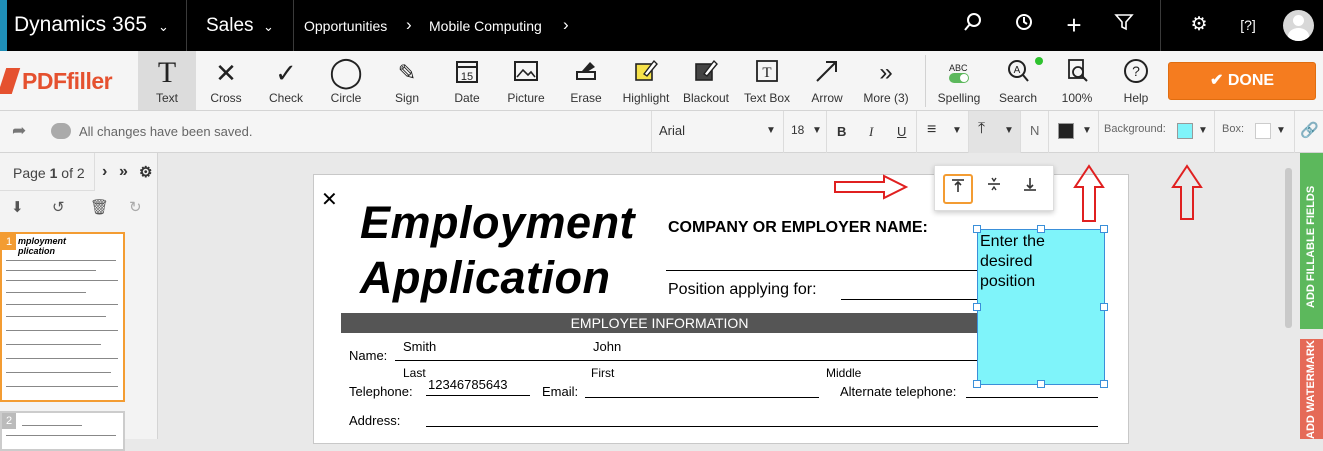  What do you see at coordinates (1248, 25) in the screenshot?
I see `help-bracket-icon: [?]` at bounding box center [1248, 25].